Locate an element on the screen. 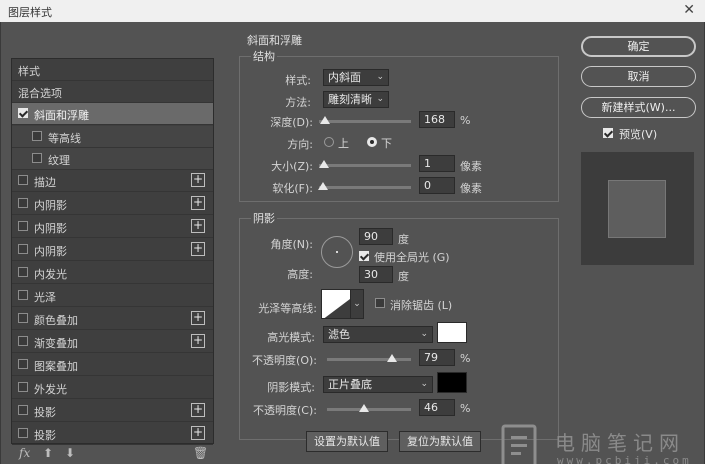 This screenshot has height=464, width=705. list-item: 纹理 is located at coordinates (112, 159).